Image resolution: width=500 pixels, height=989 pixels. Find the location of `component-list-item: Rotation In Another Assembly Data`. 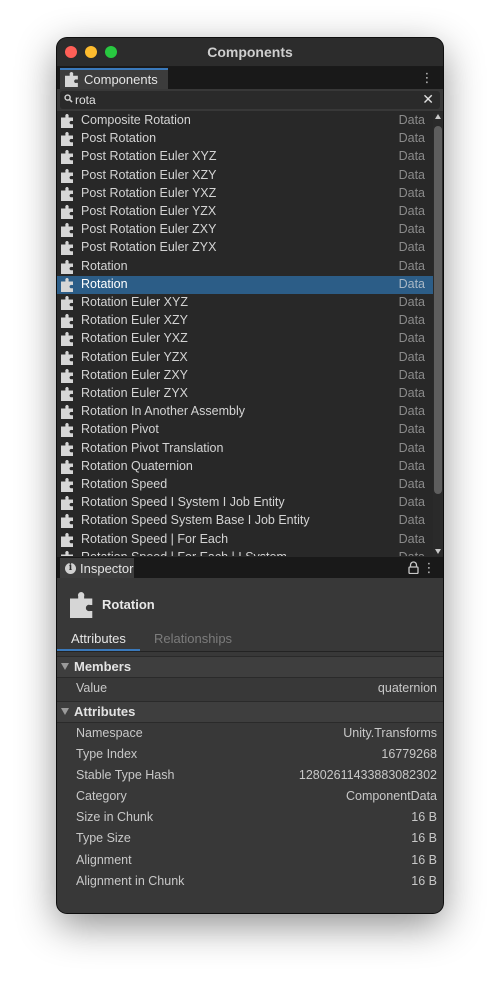

component-list-item: Rotation In Another Assembly Data is located at coordinates (245, 412).